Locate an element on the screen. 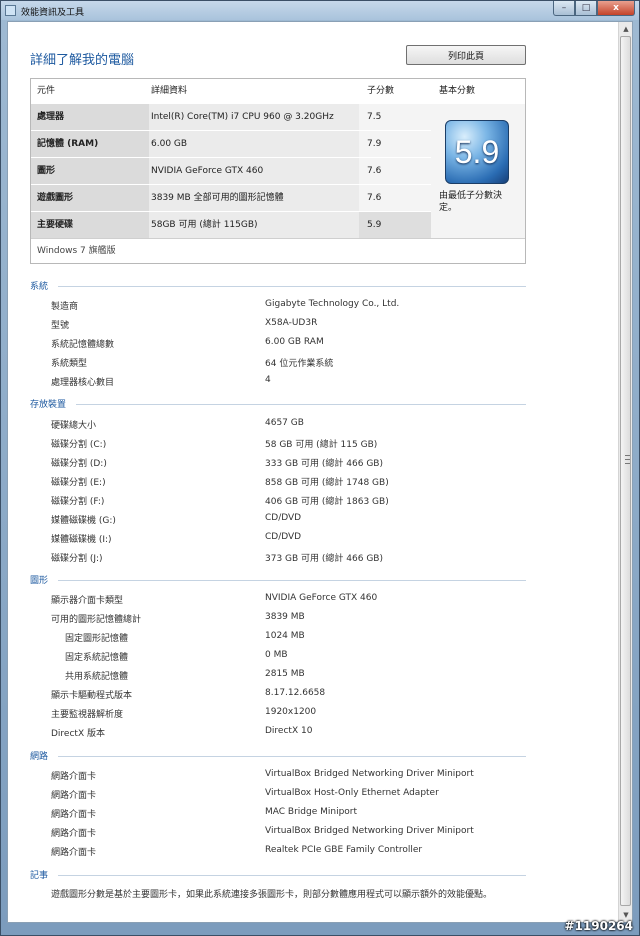  table-row: 主要硬碟 58GB 可用 (總計 115GB) 5.9 is located at coordinates (231, 225).